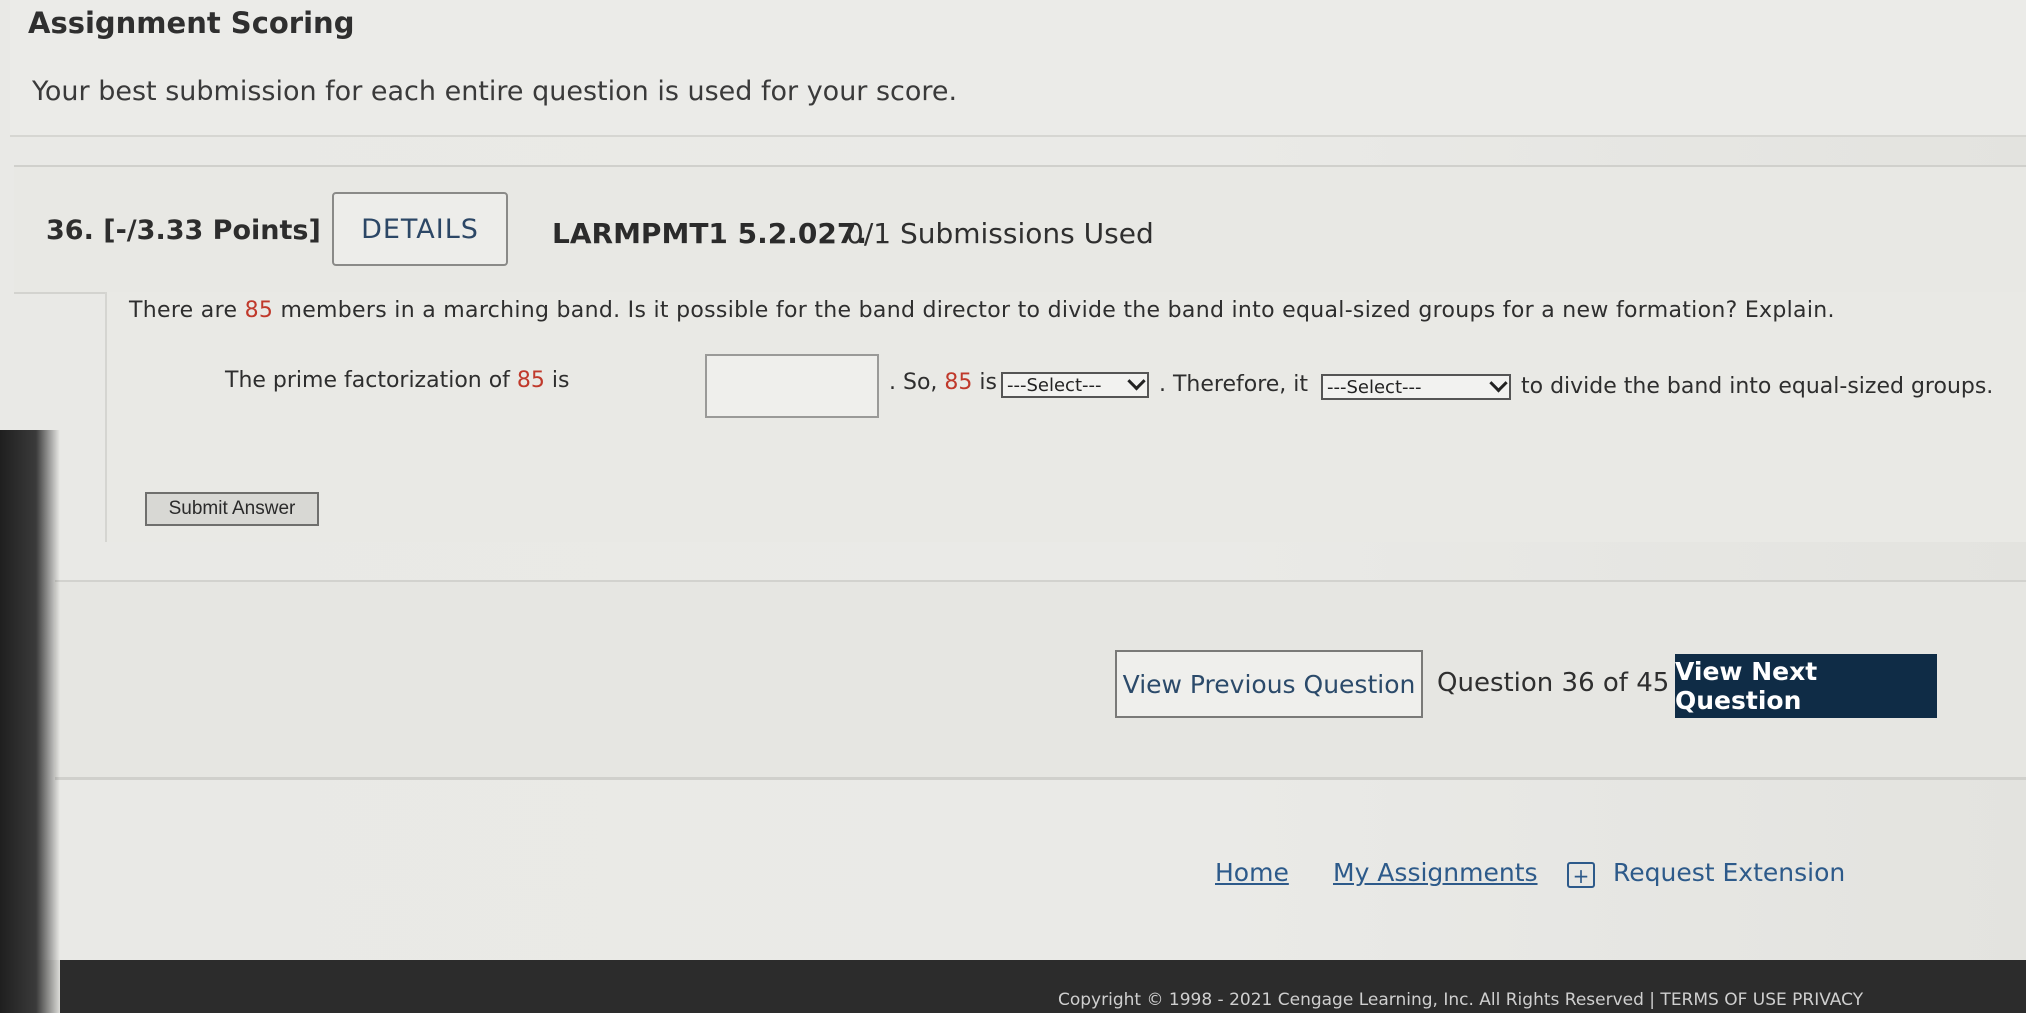 The image size is (2026, 1013). What do you see at coordinates (1435, 872) in the screenshot?
I see `my-assignments-link: My Assignments` at bounding box center [1435, 872].